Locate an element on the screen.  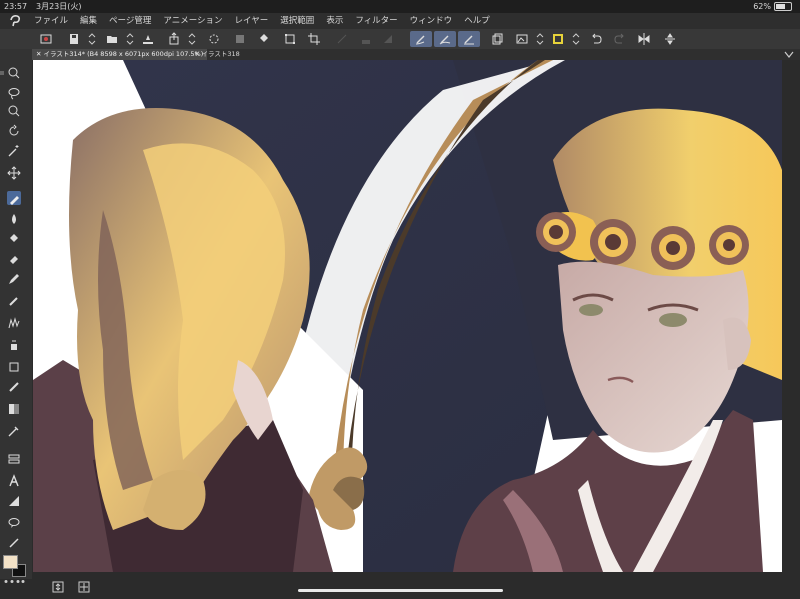
tool-palette is located at coordinates (16, 314).